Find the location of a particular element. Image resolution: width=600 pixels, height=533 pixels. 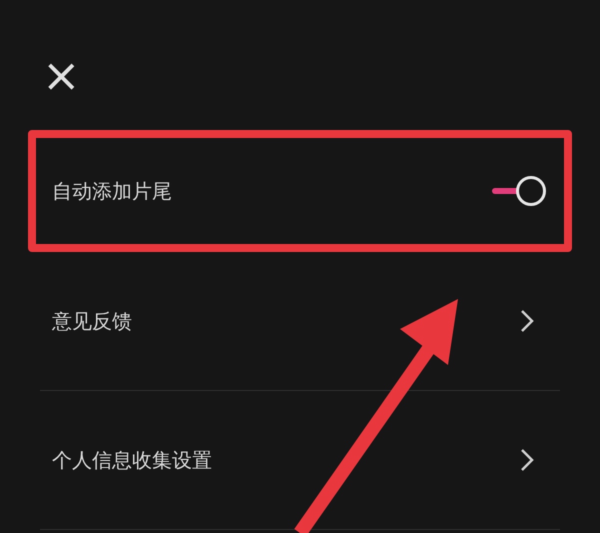

setting-label: 意见反馈 is located at coordinates (92, 321).